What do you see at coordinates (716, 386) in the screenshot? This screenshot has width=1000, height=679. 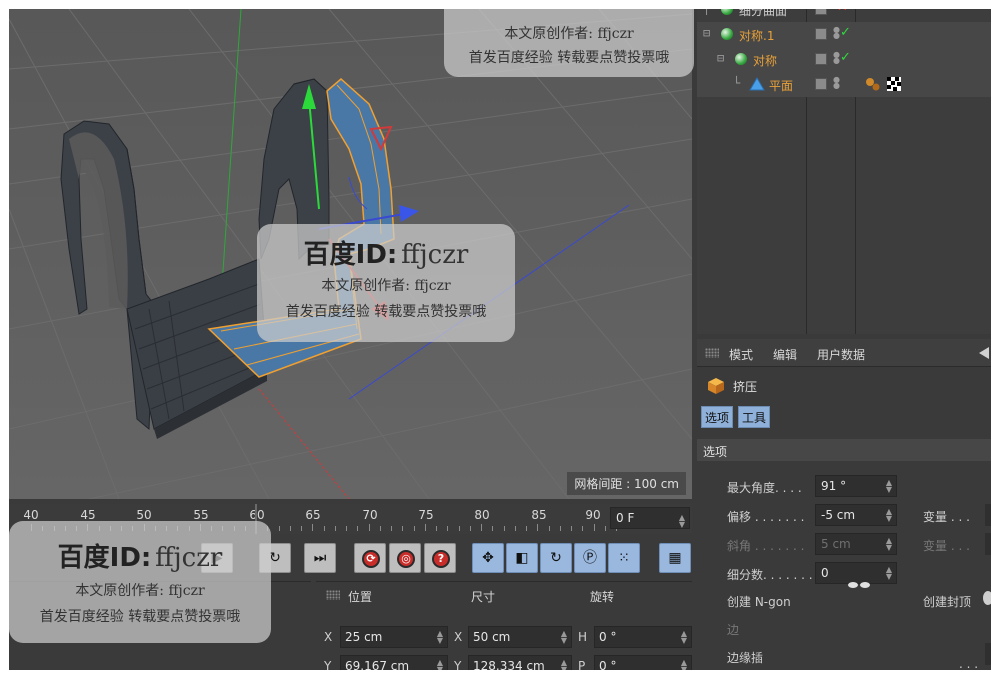 I see `extrude-cube-icon` at bounding box center [716, 386].